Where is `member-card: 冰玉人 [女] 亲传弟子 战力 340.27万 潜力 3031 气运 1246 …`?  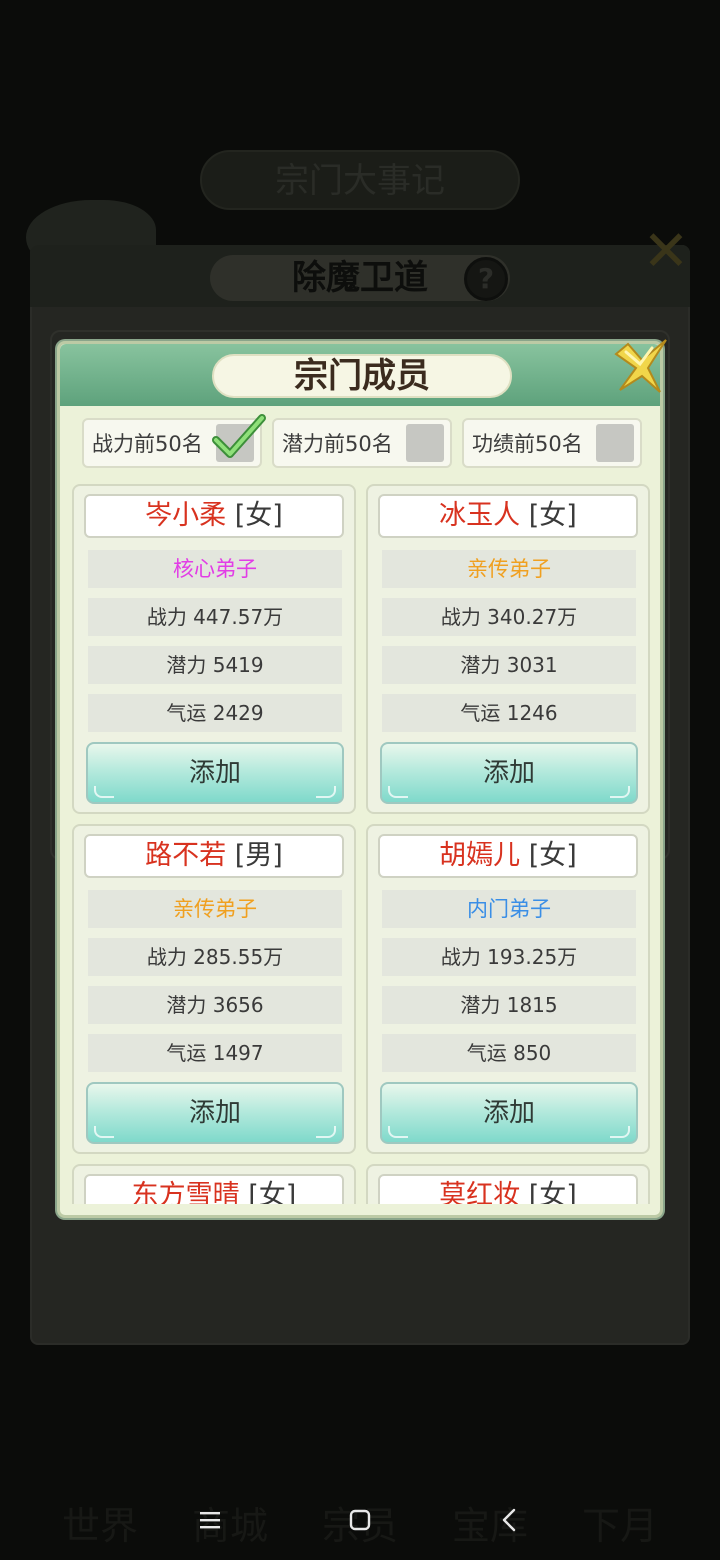
member-card: 冰玉人 [女] 亲传弟子 战力 340.27万 潜力 3031 气运 1246 … is located at coordinates (508, 649).